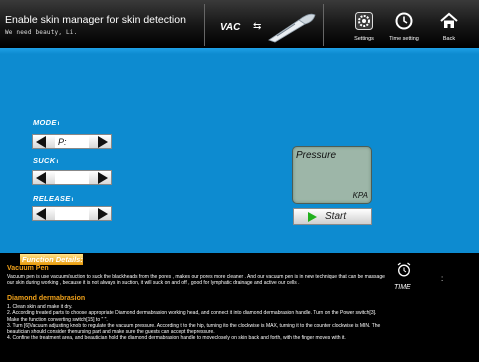  I want to click on time-setting-button: Time setting, so click(404, 29).